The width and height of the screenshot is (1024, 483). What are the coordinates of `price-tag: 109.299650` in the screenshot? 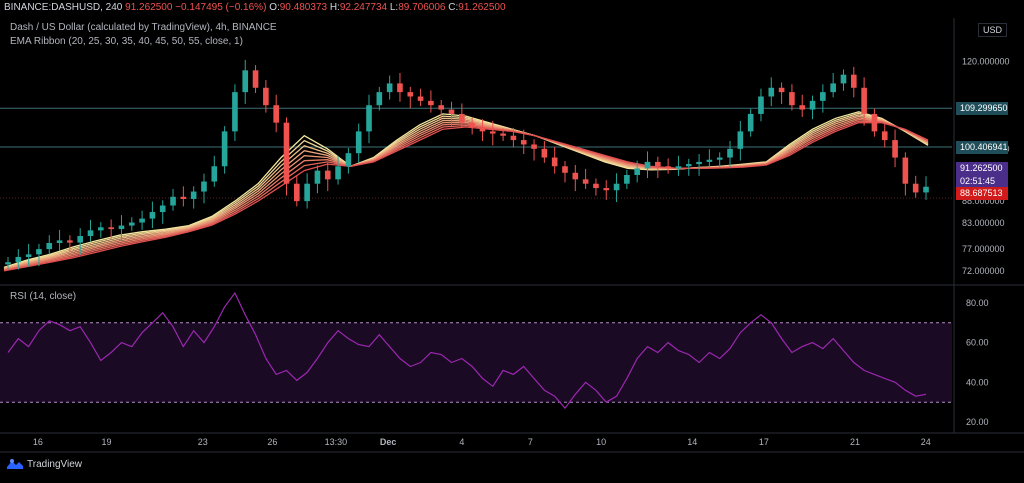 It's located at (982, 109).